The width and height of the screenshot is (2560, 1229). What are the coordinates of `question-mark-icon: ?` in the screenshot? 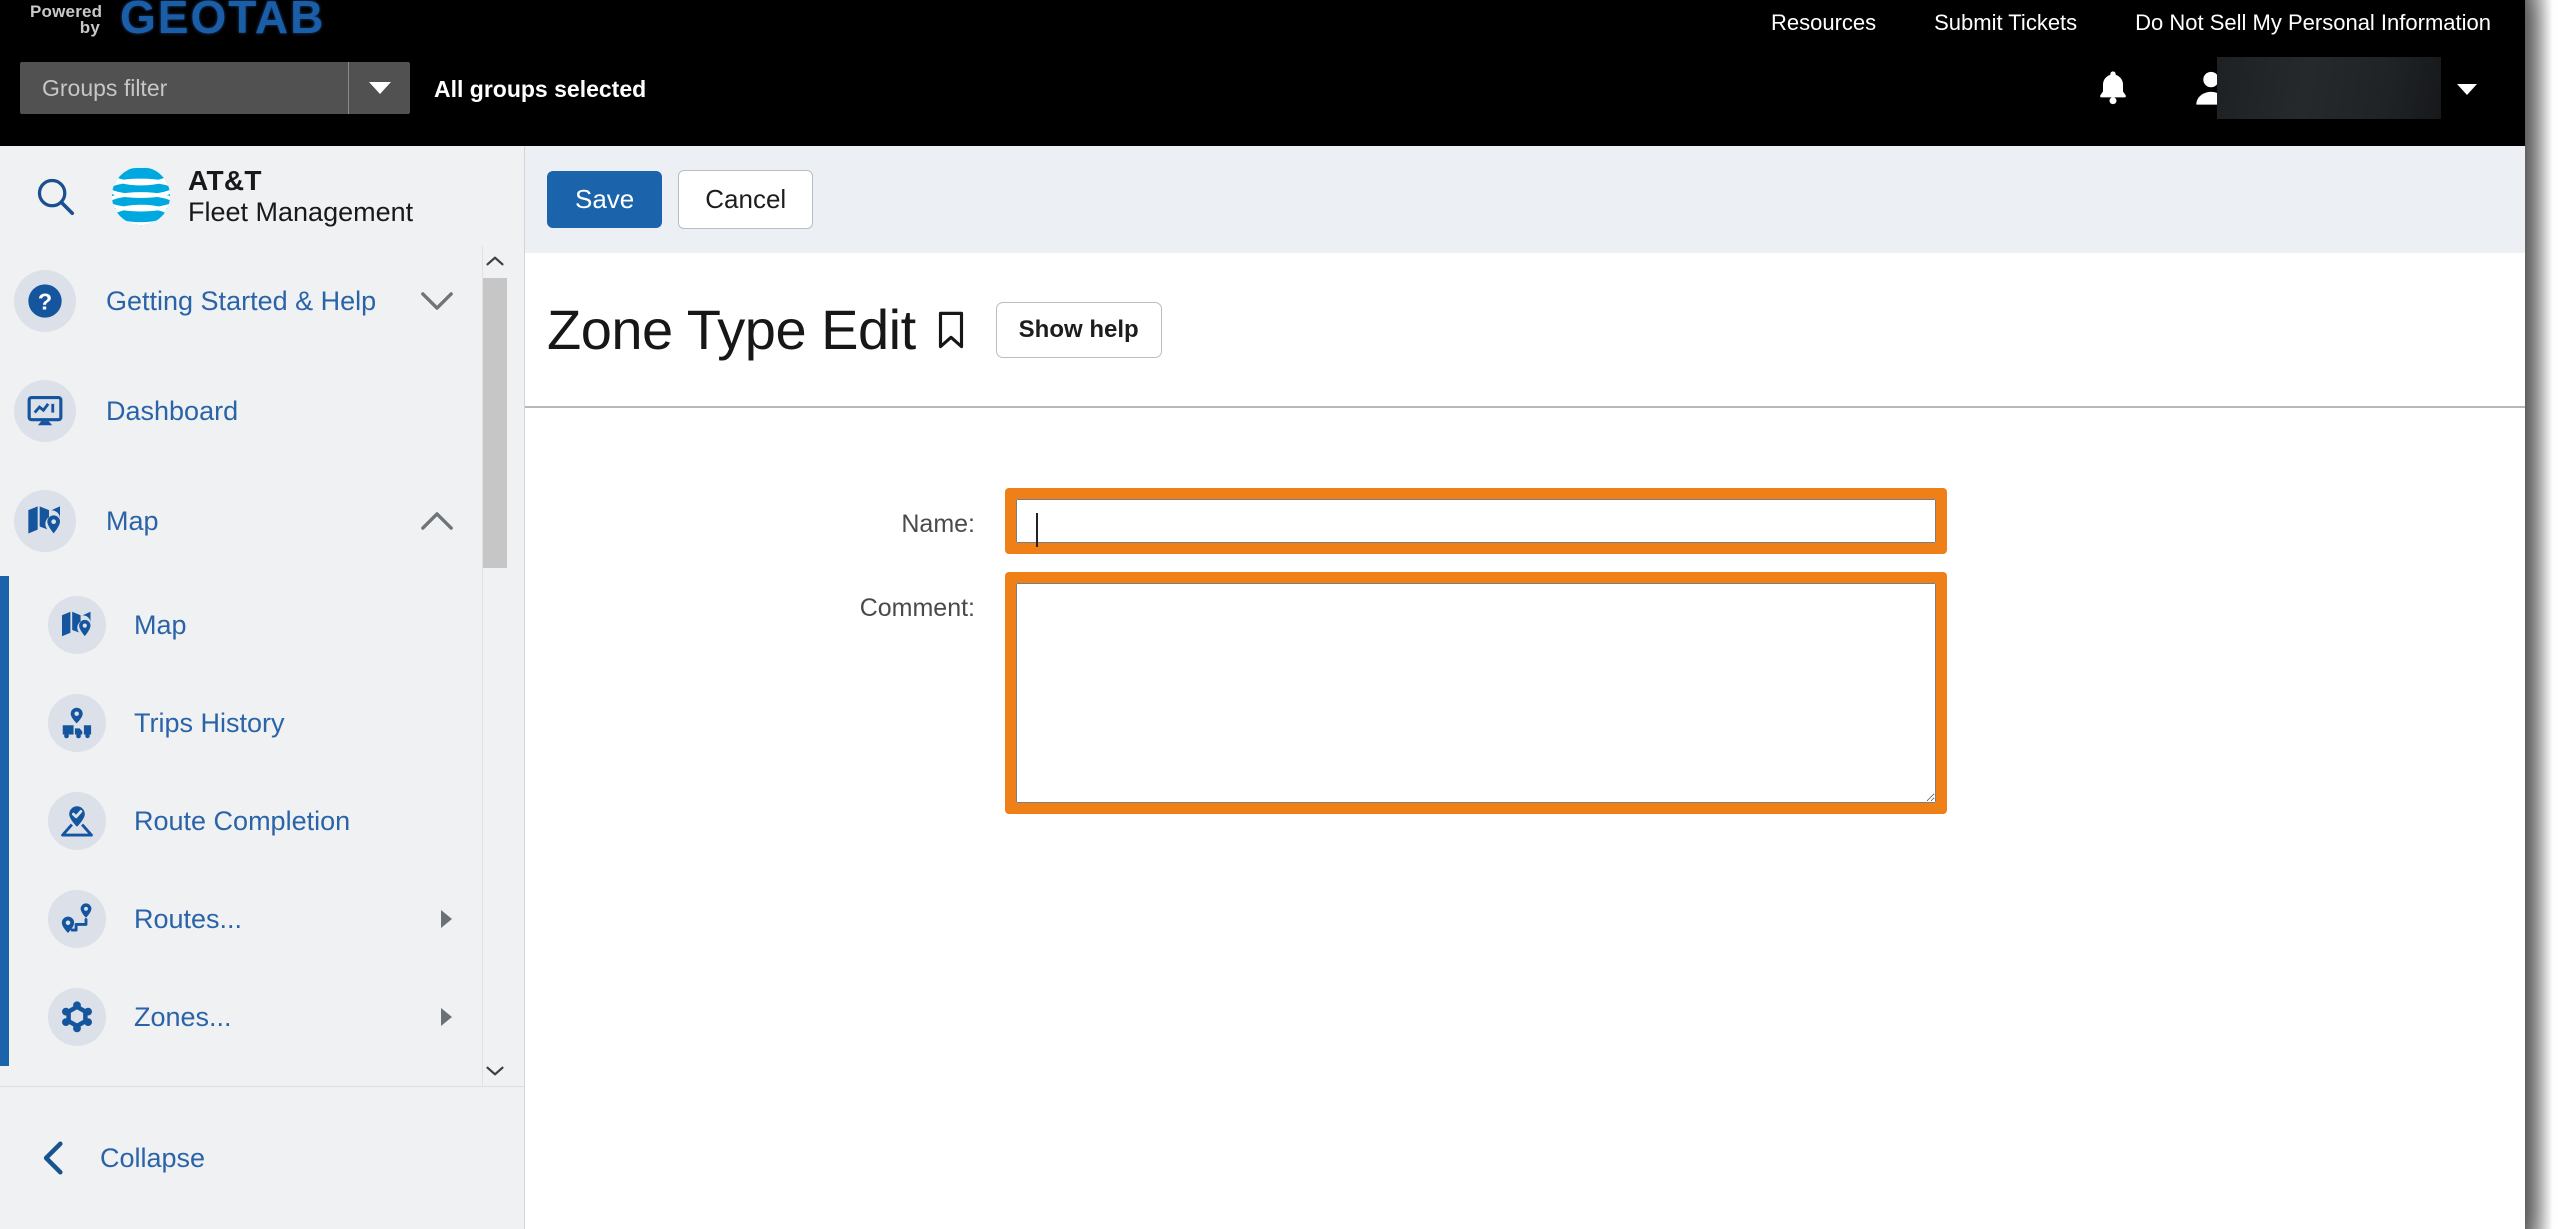 It's located at (45, 301).